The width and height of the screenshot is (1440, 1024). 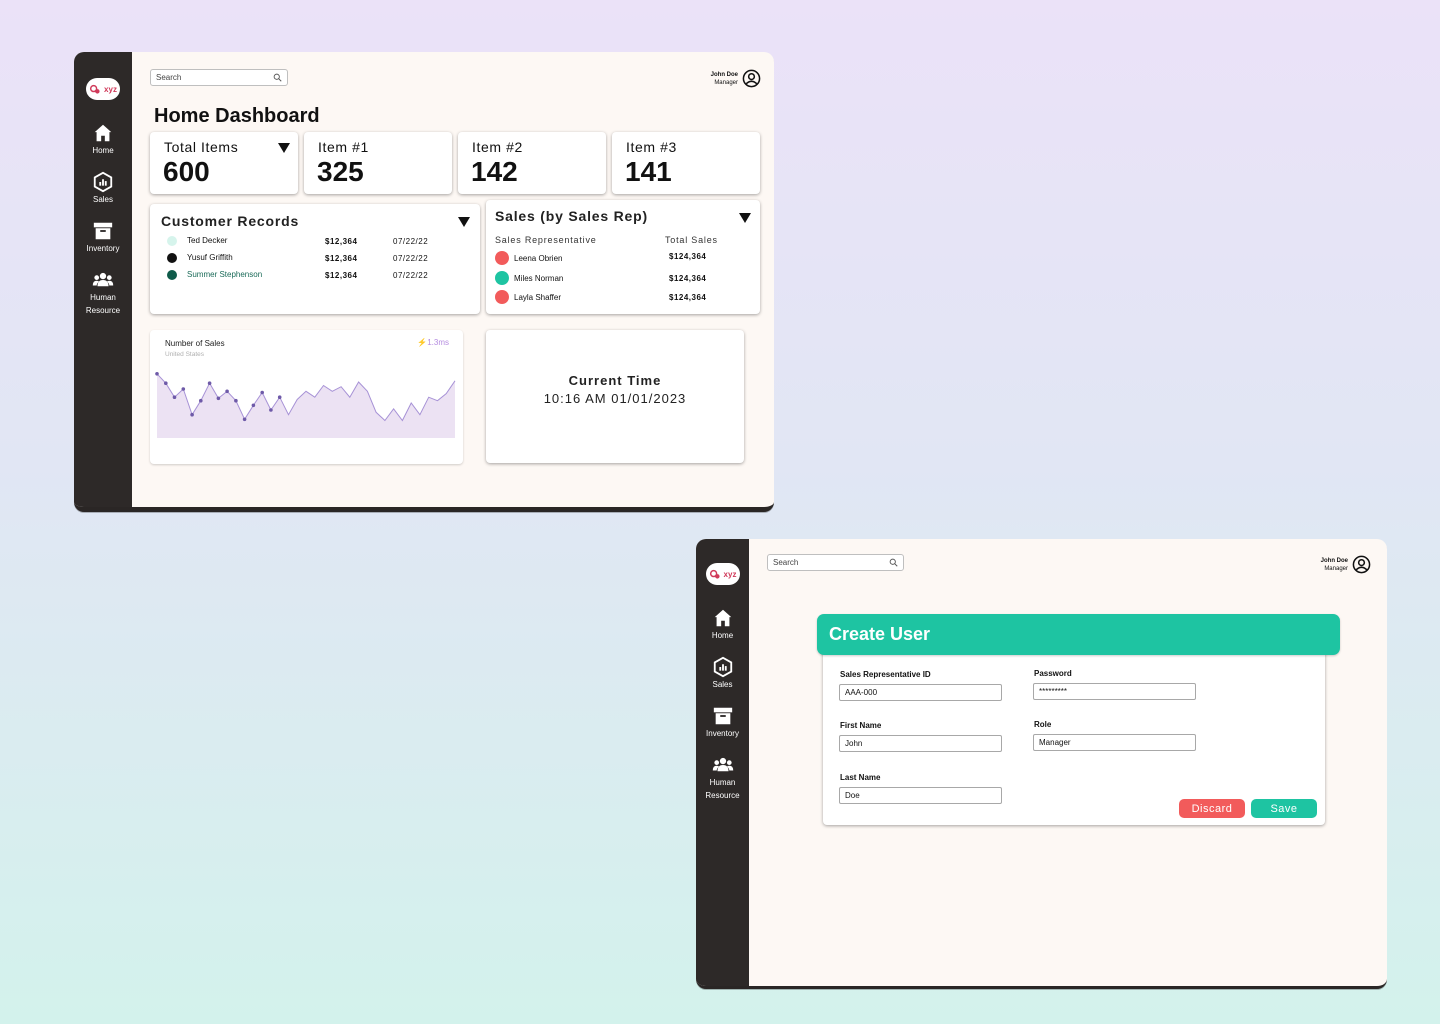 What do you see at coordinates (920, 692) in the screenshot?
I see `rep-id-field: AAA-000` at bounding box center [920, 692].